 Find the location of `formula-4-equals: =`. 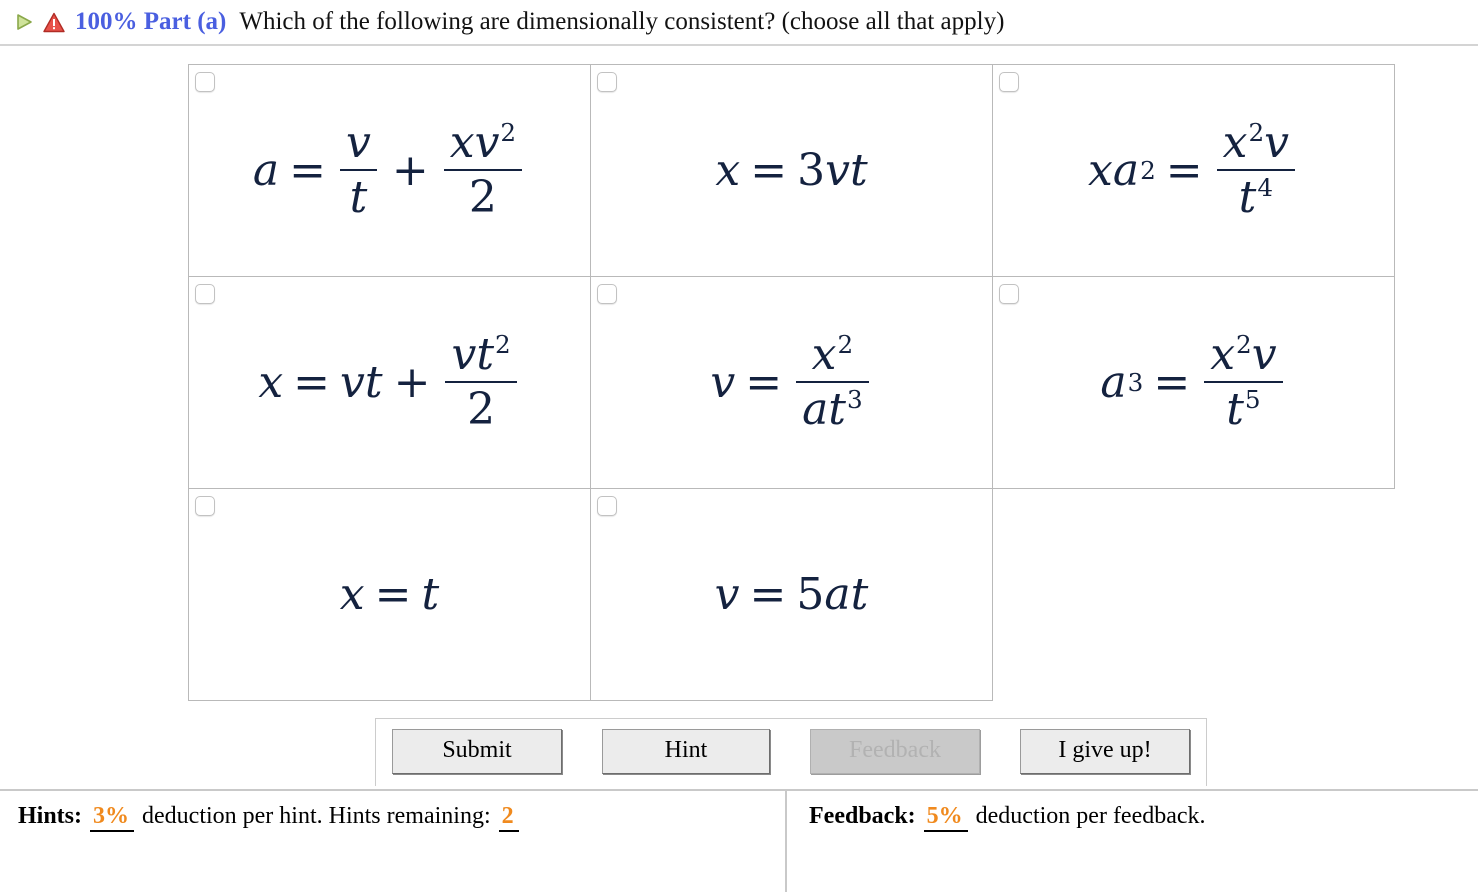

formula-4-equals: = is located at coordinates (312, 382).